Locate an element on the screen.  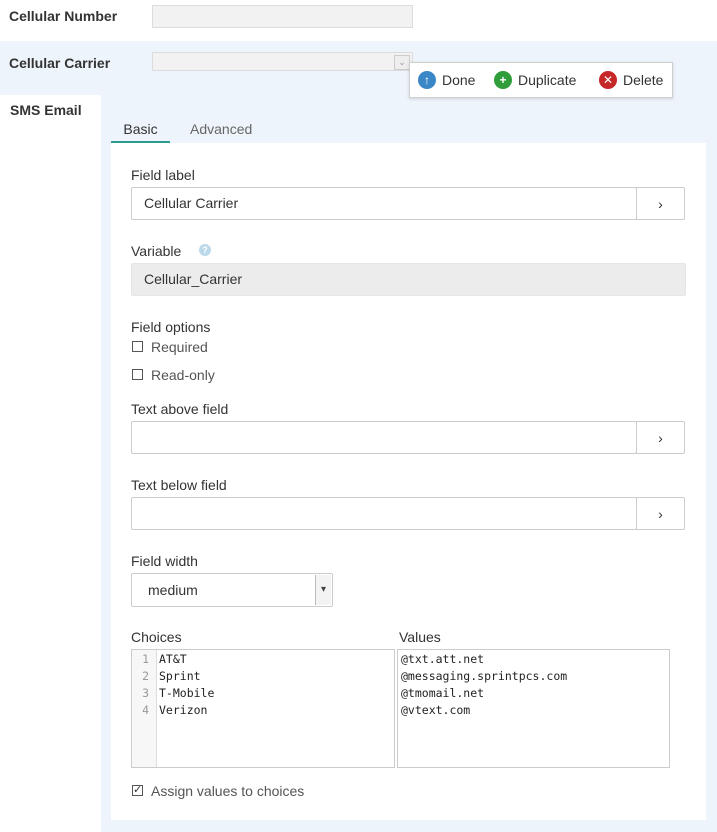
duplicate-button: + Duplicate is located at coordinates (535, 80).